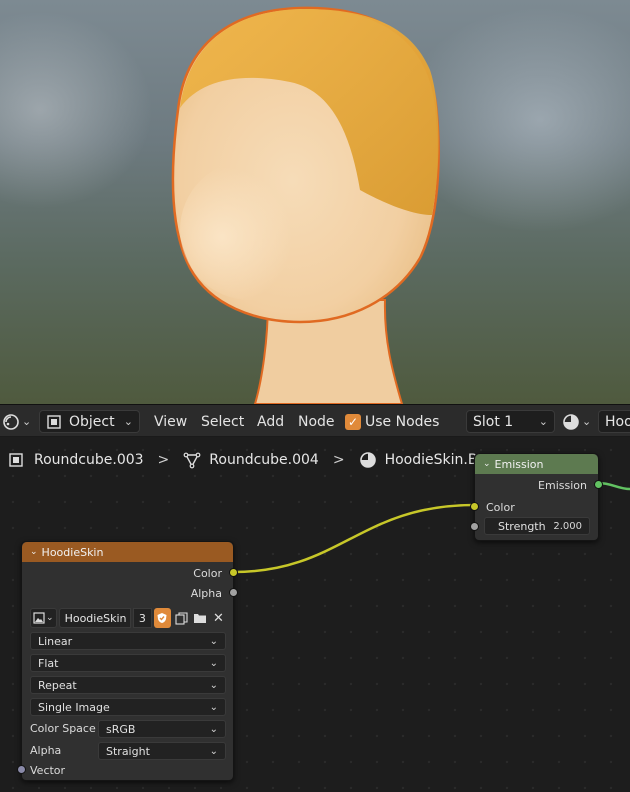  I want to click on unlink-image-button: ✕, so click(218, 618).